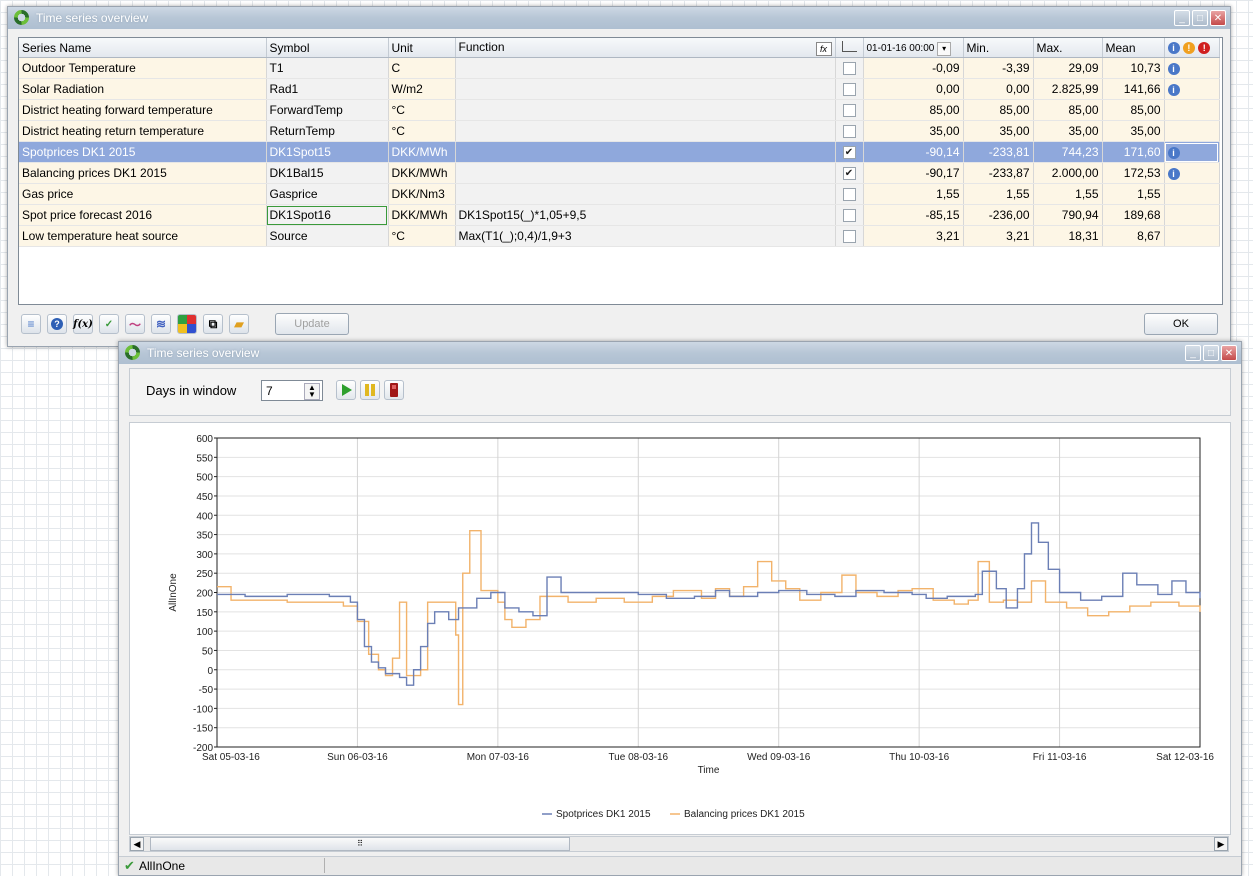 This screenshot has height=876, width=1253. What do you see at coordinates (327, 89) in the screenshot?
I see `cell-symbol: Rad1` at bounding box center [327, 89].